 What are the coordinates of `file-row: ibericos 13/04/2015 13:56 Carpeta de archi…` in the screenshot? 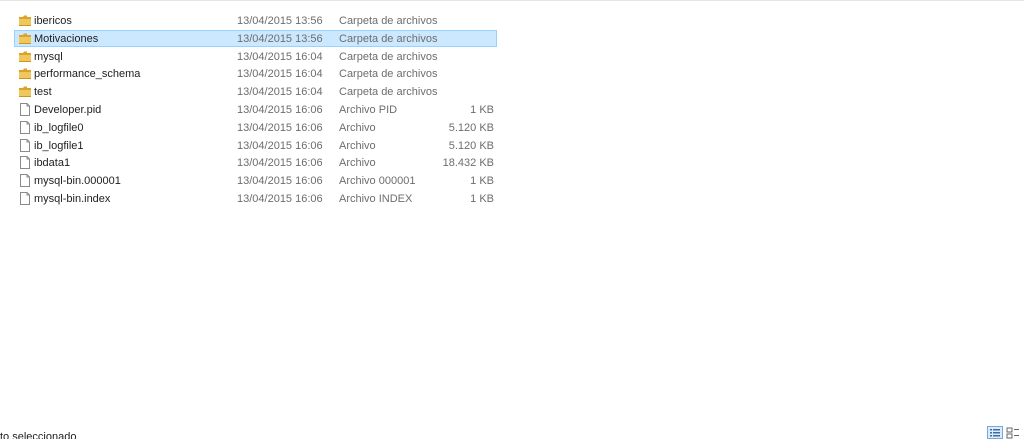 It's located at (255, 20).